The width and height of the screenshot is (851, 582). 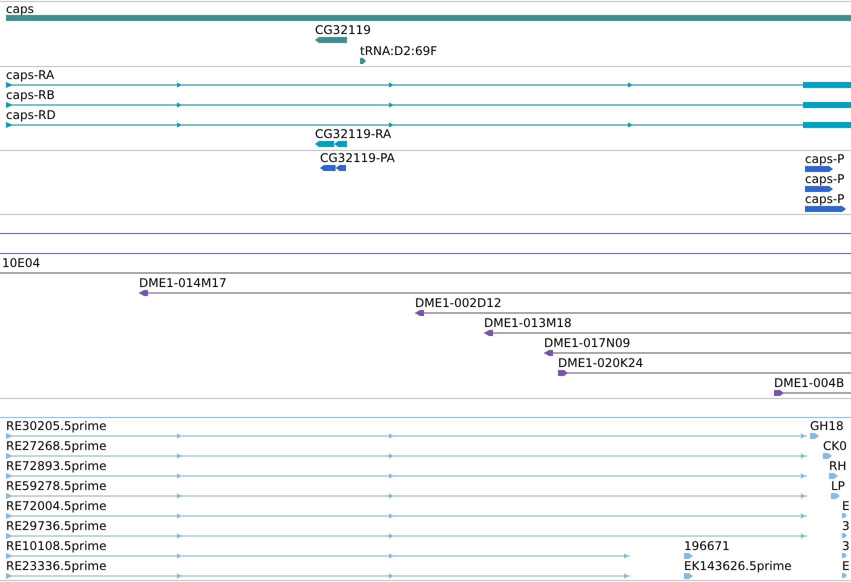 What do you see at coordinates (357, 158) in the screenshot?
I see `feature-label: CG32119-PA` at bounding box center [357, 158].